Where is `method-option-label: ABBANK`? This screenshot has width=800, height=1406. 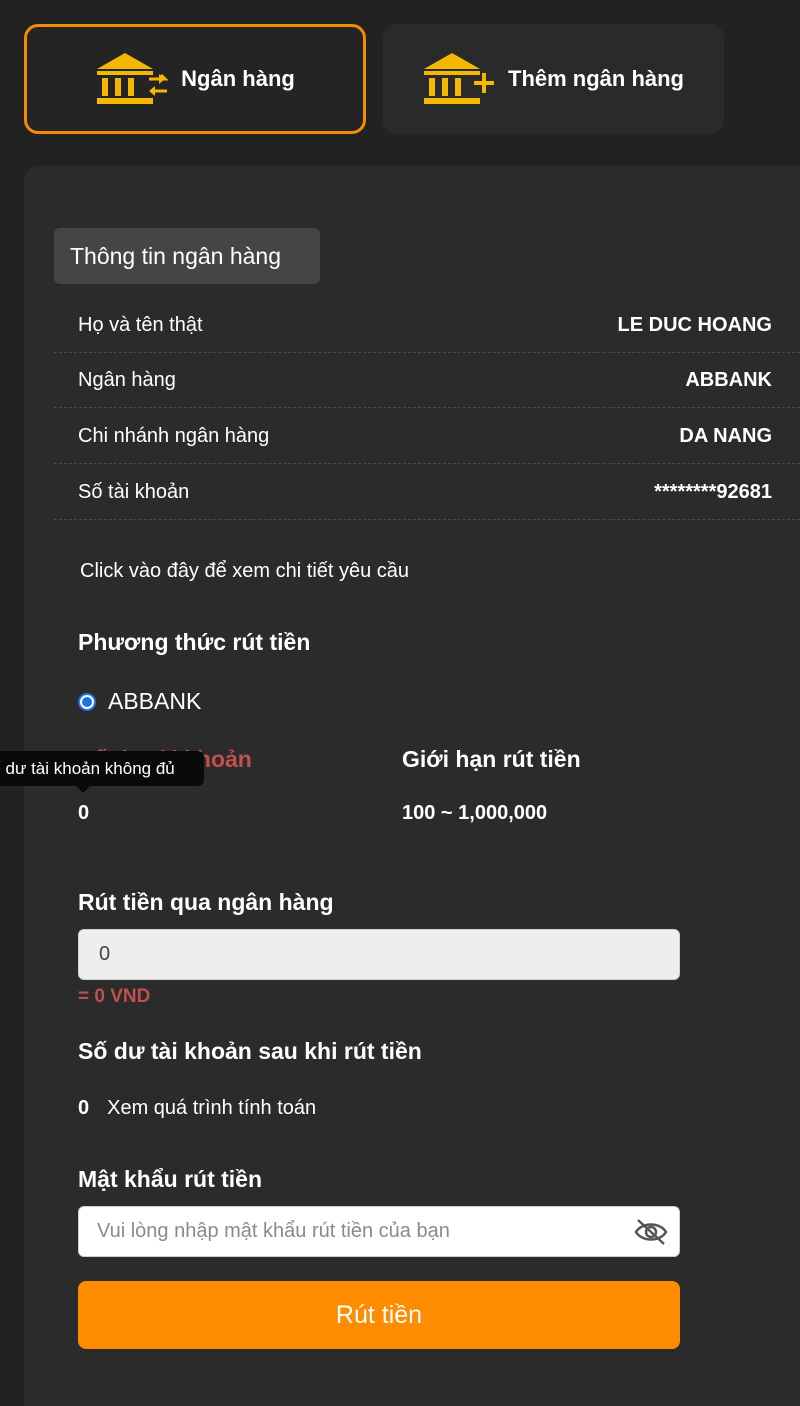
method-option-label: ABBANK is located at coordinates (155, 701).